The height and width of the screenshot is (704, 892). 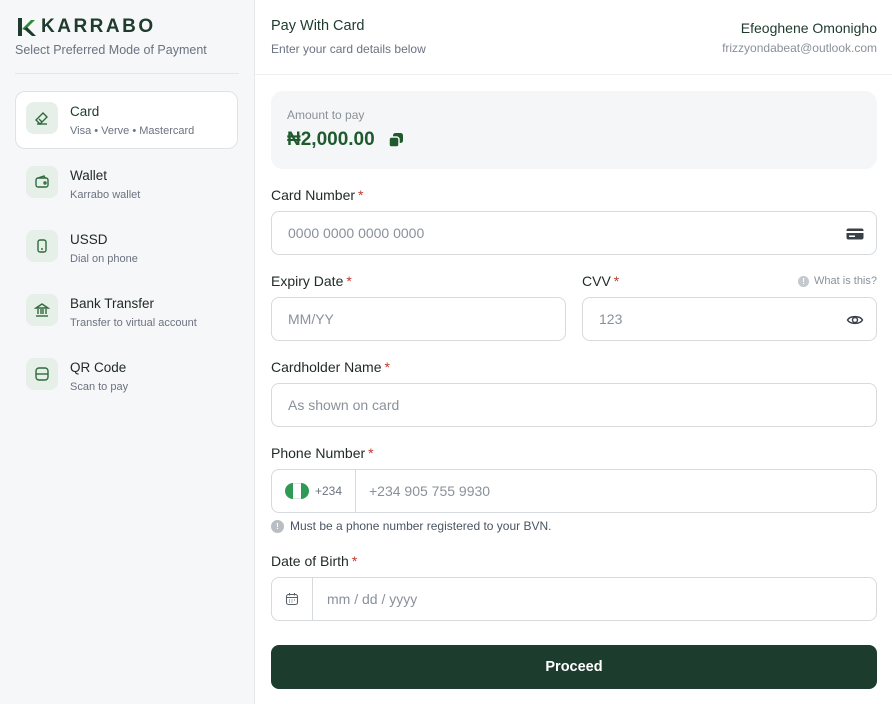 I want to click on cvv-label-text: CVV, so click(x=596, y=281).